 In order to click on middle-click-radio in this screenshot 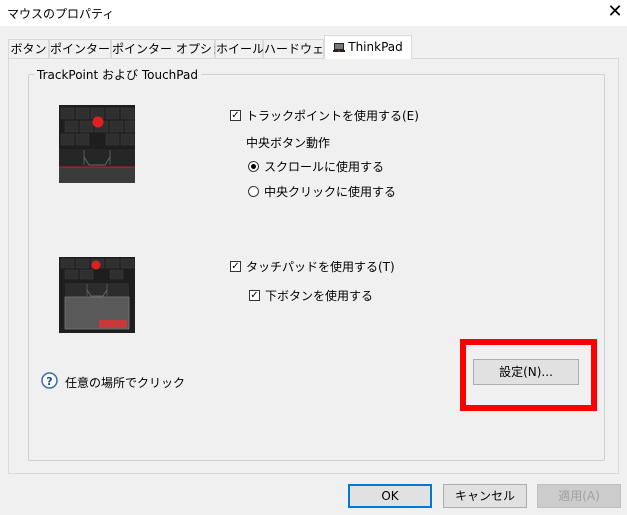, I will do `click(253, 191)`.